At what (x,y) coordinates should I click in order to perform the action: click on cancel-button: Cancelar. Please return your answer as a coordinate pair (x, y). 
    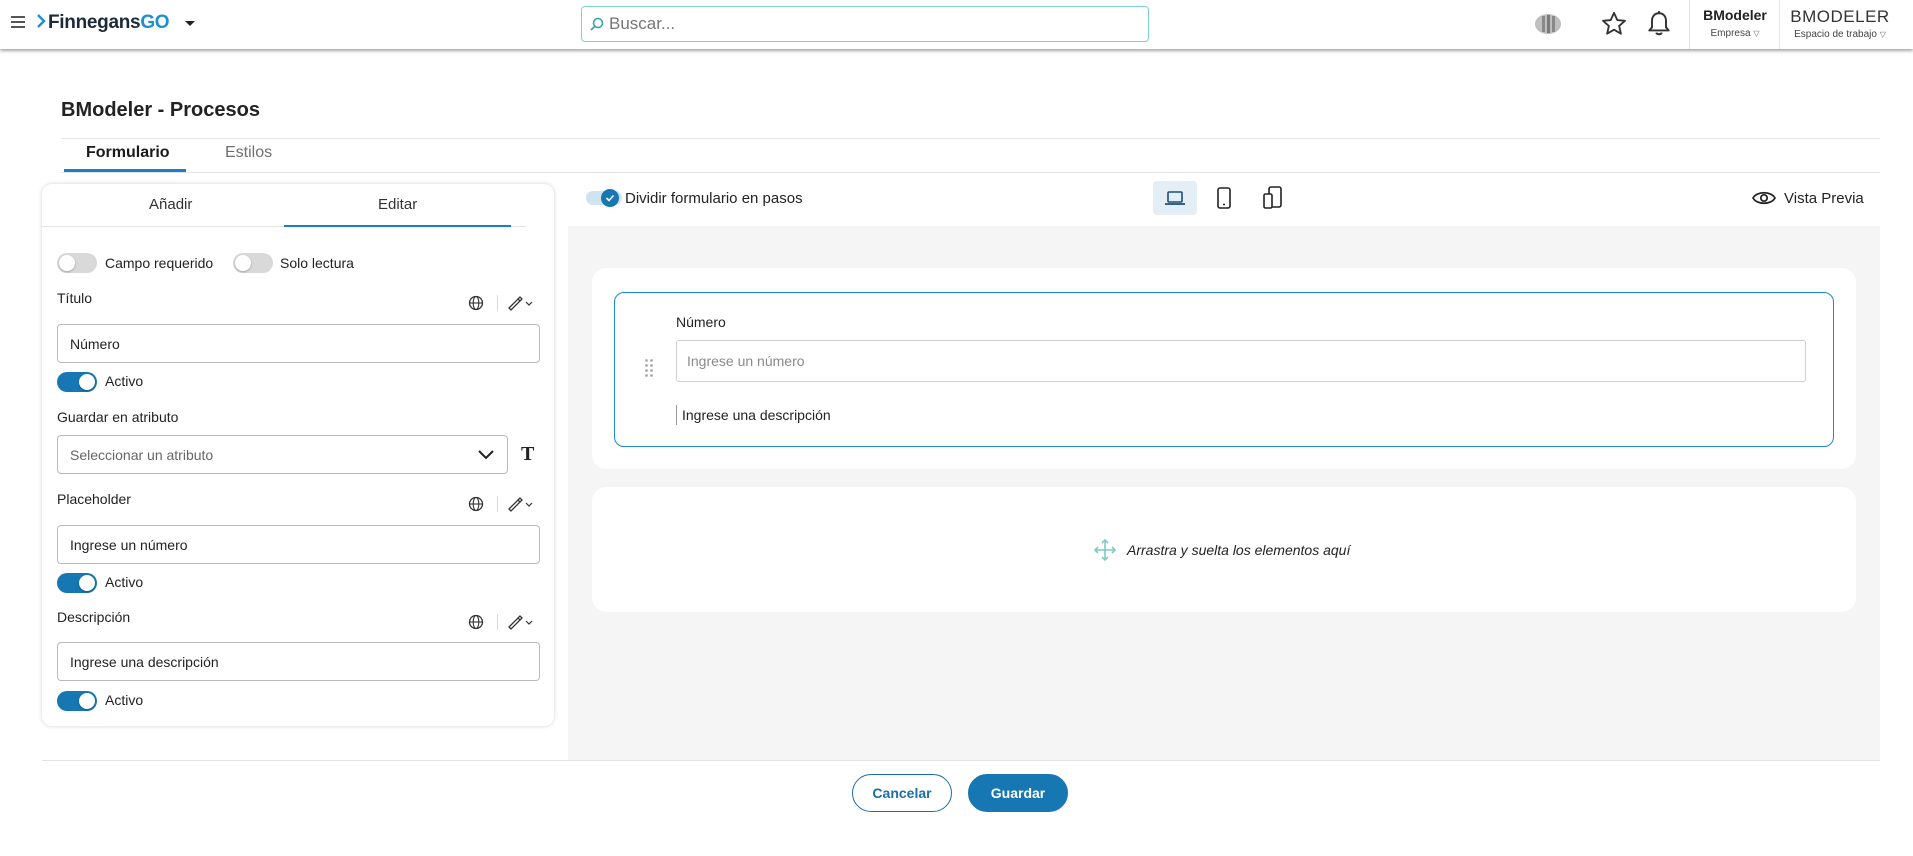
    Looking at the image, I should click on (902, 793).